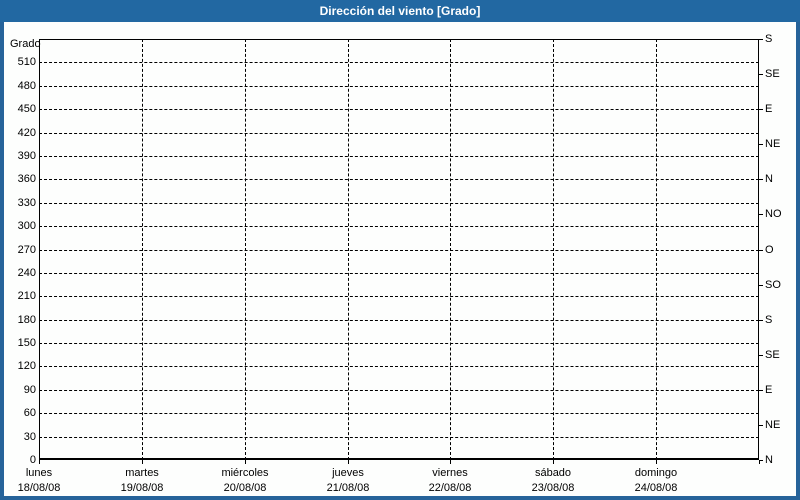 Image resolution: width=800 pixels, height=500 pixels. I want to click on x-axis-day-label: martes 19/08/08, so click(142, 481).